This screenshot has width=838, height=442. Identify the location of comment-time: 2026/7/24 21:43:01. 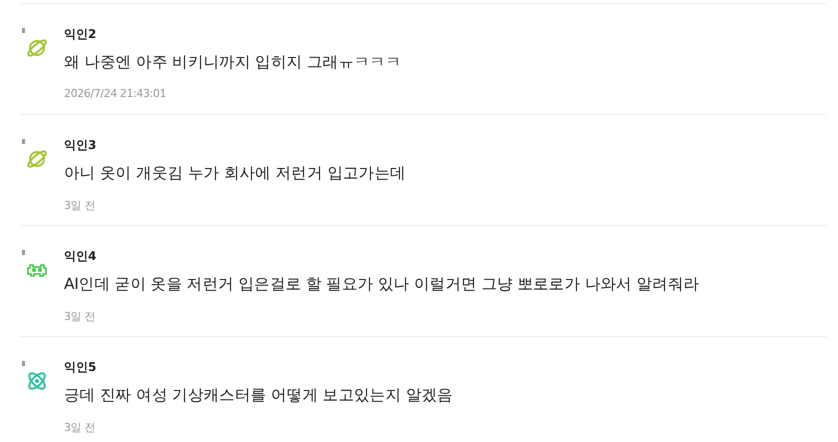
(116, 93).